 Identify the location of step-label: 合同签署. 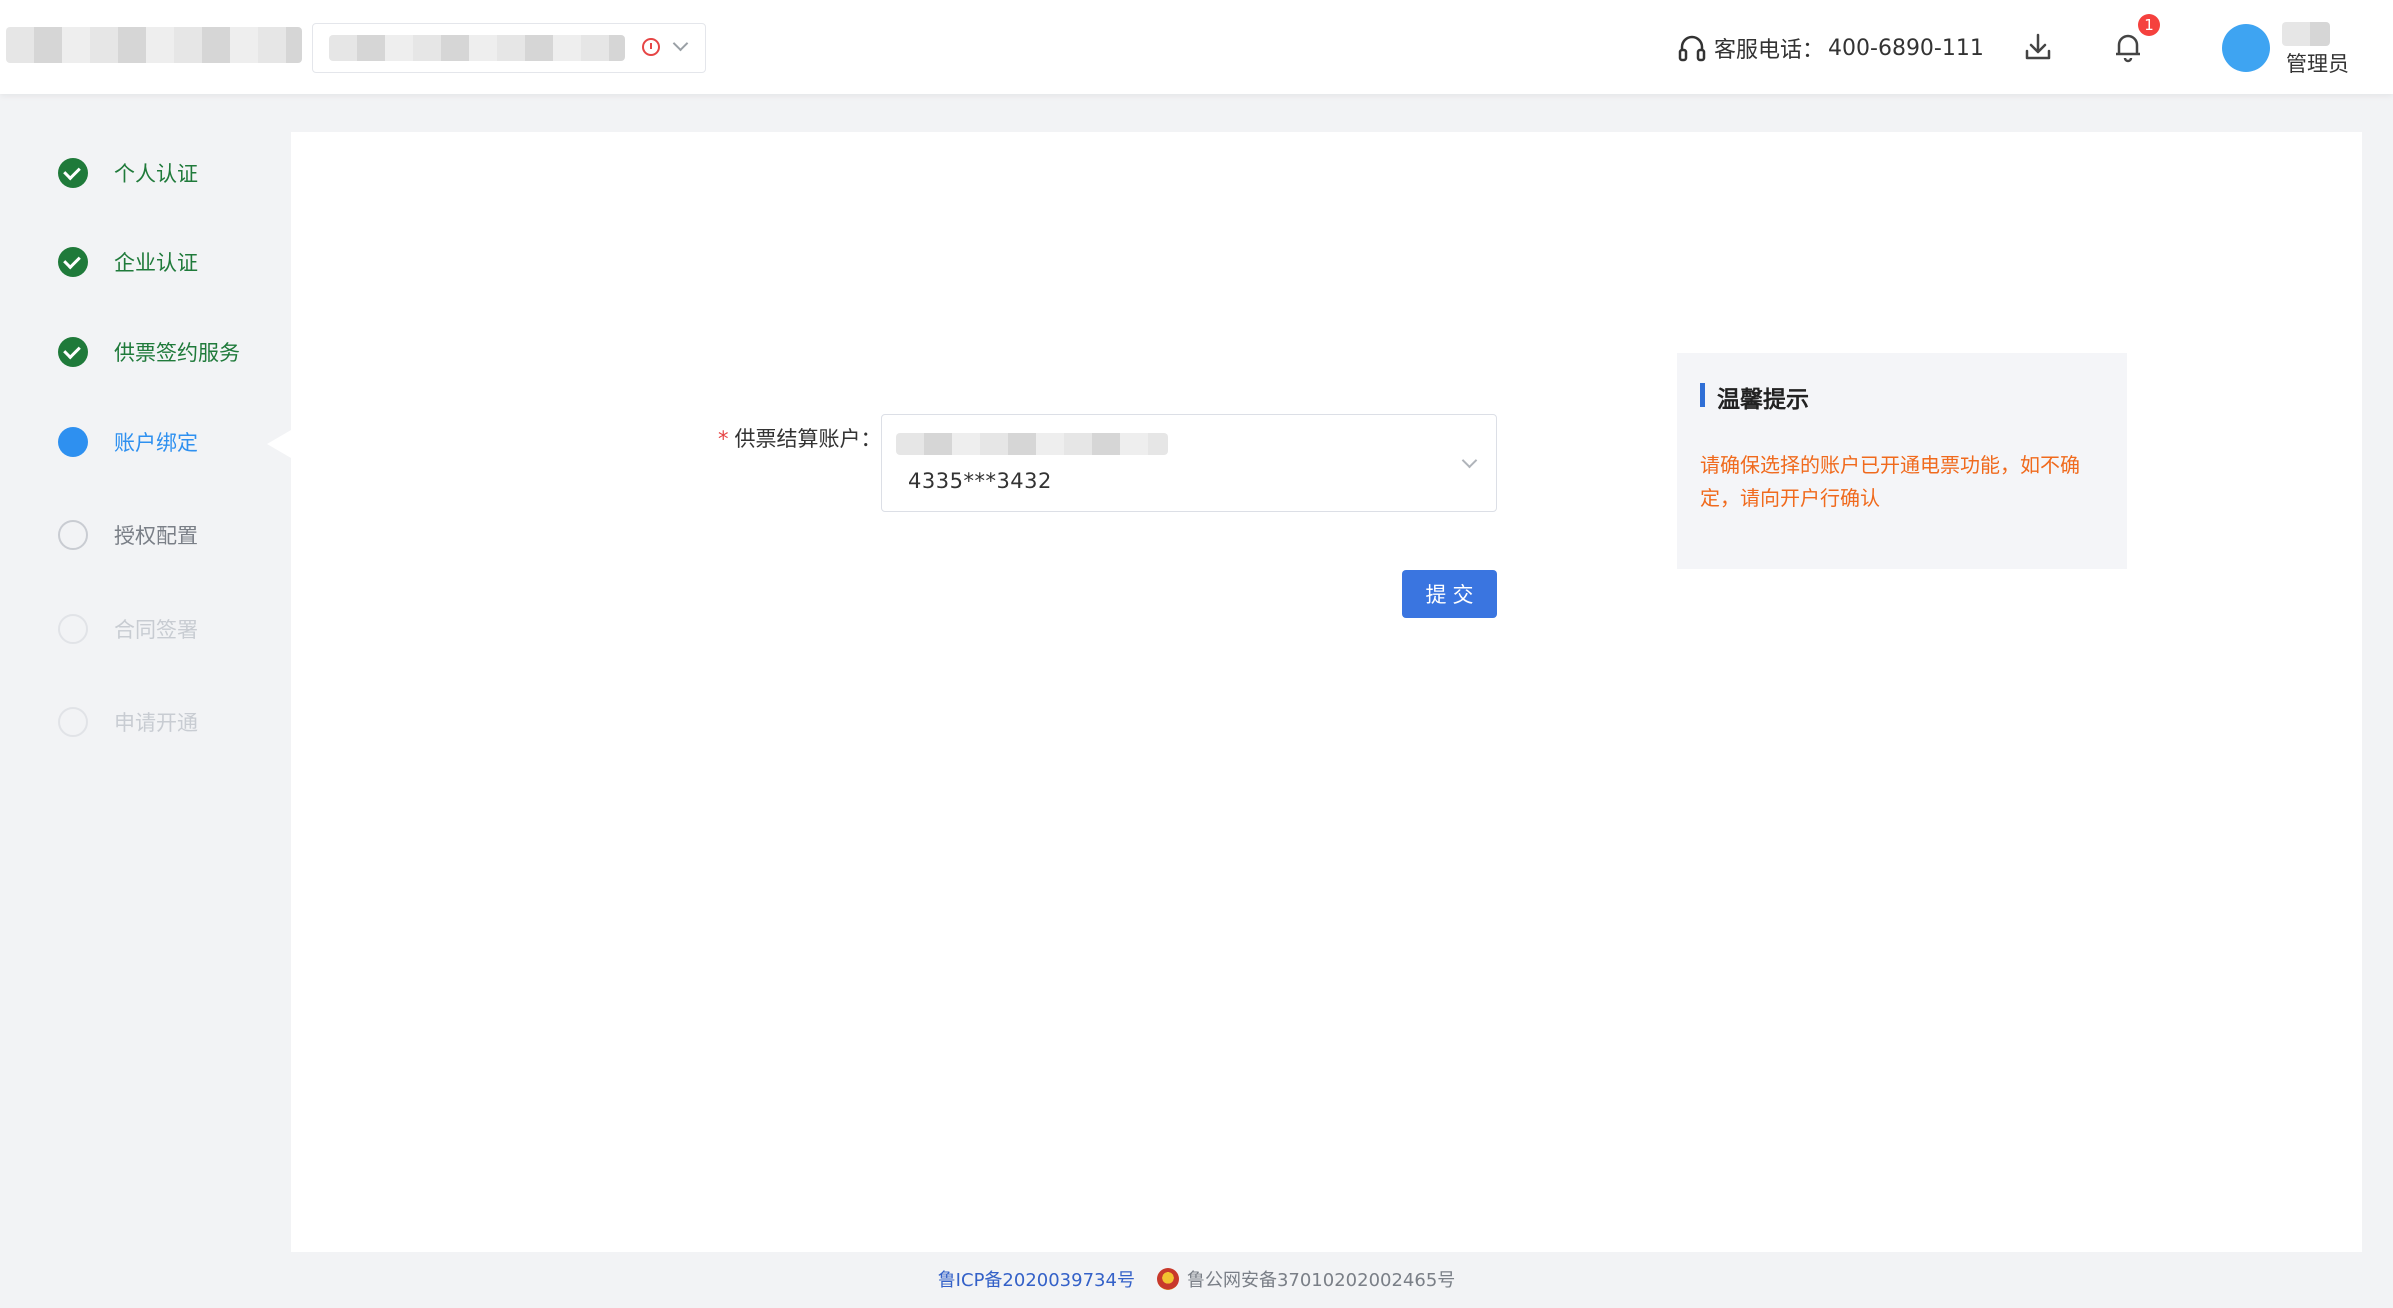
(156, 630).